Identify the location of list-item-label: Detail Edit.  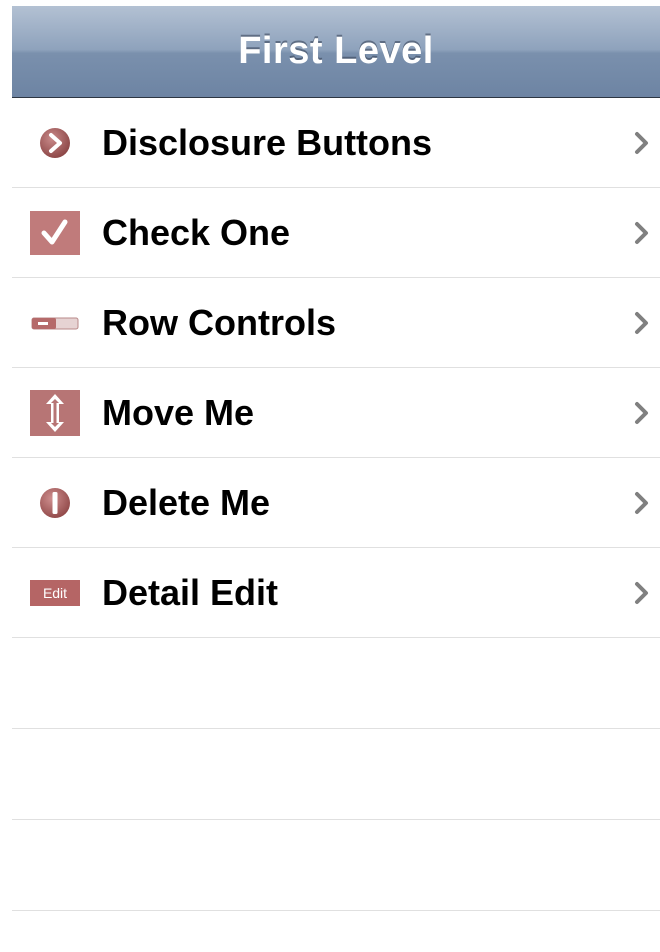
(190, 592).